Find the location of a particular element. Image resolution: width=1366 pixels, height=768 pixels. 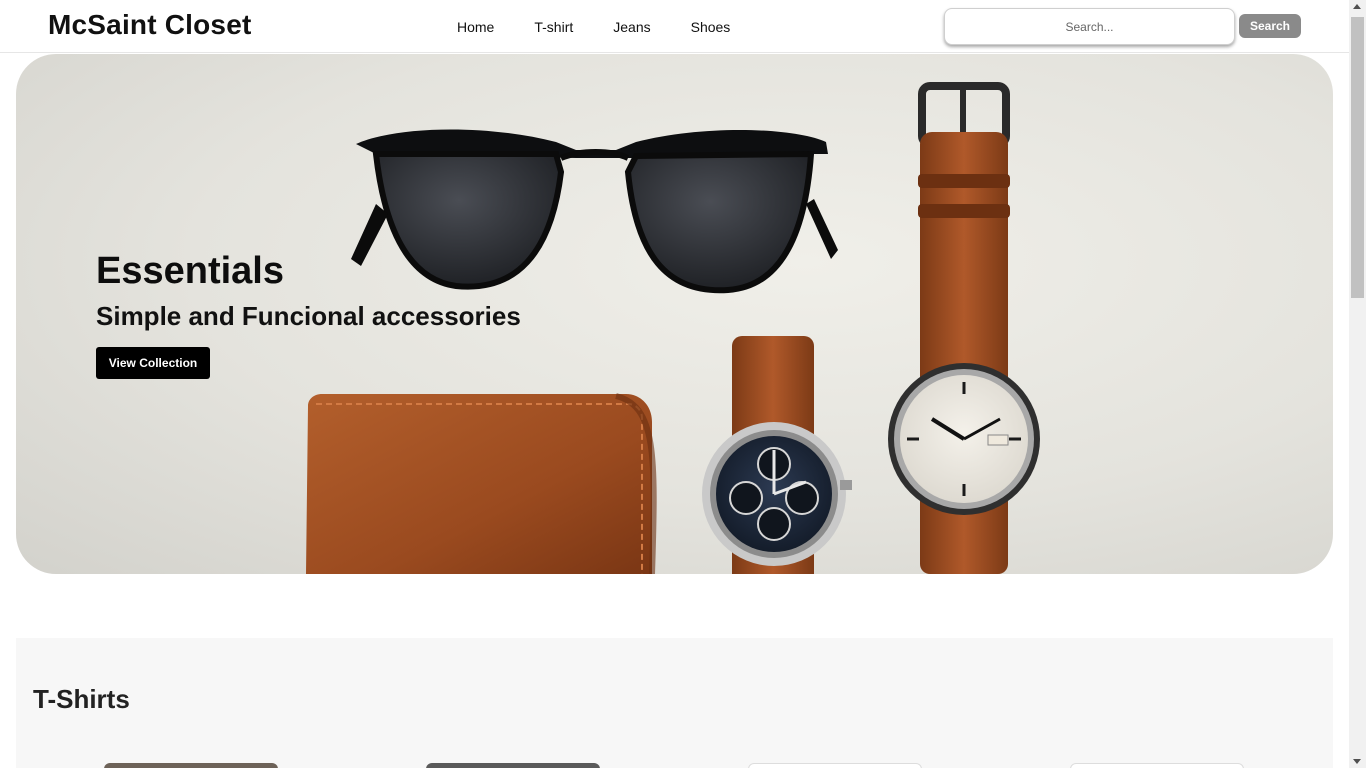

scroll-thumb is located at coordinates (1357, 157).